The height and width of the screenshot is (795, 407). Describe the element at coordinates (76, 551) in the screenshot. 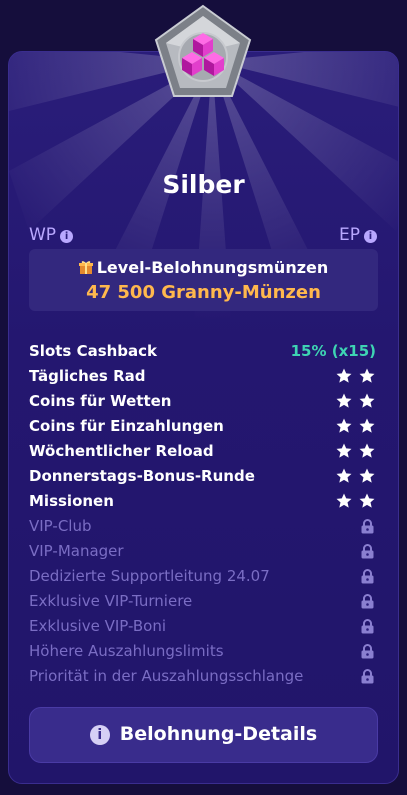

I see `benefit-label: VIP-Manager` at that location.